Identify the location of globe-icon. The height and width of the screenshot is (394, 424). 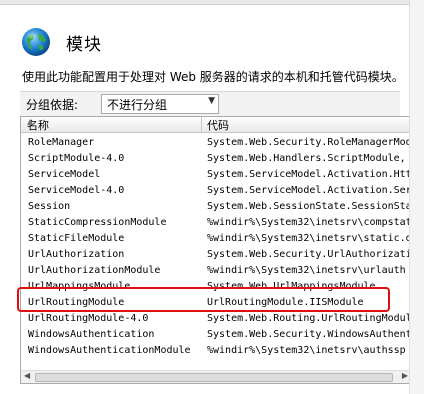
(36, 42).